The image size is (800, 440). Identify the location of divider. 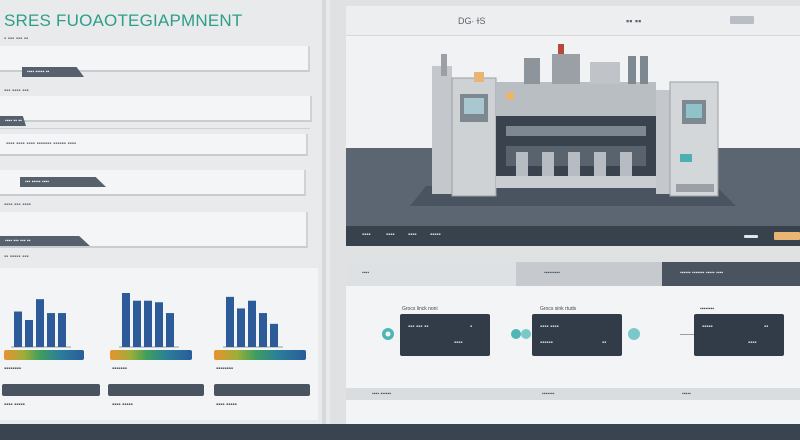
(155, 128).